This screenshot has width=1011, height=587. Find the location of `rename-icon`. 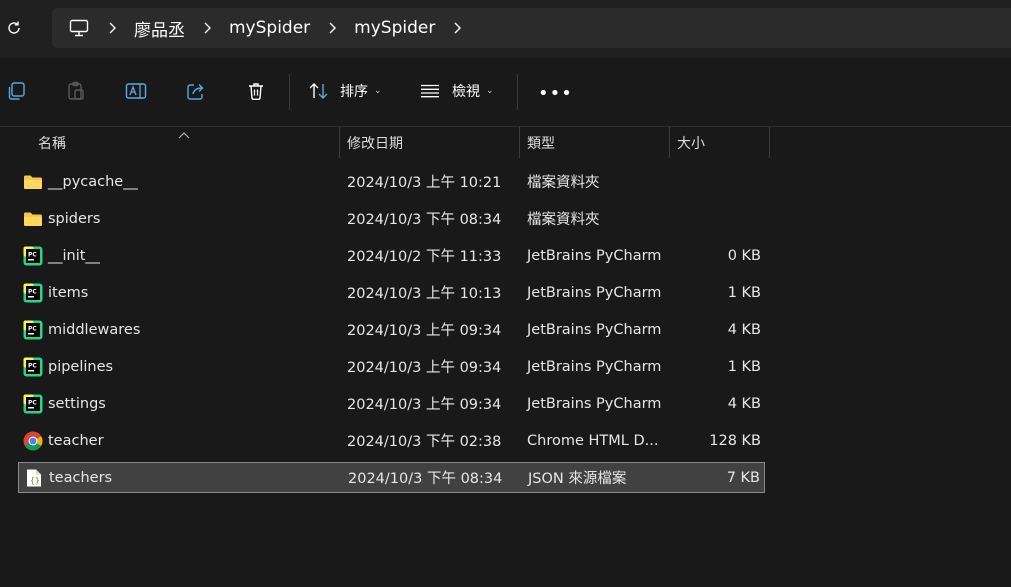

rename-icon is located at coordinates (136, 91).